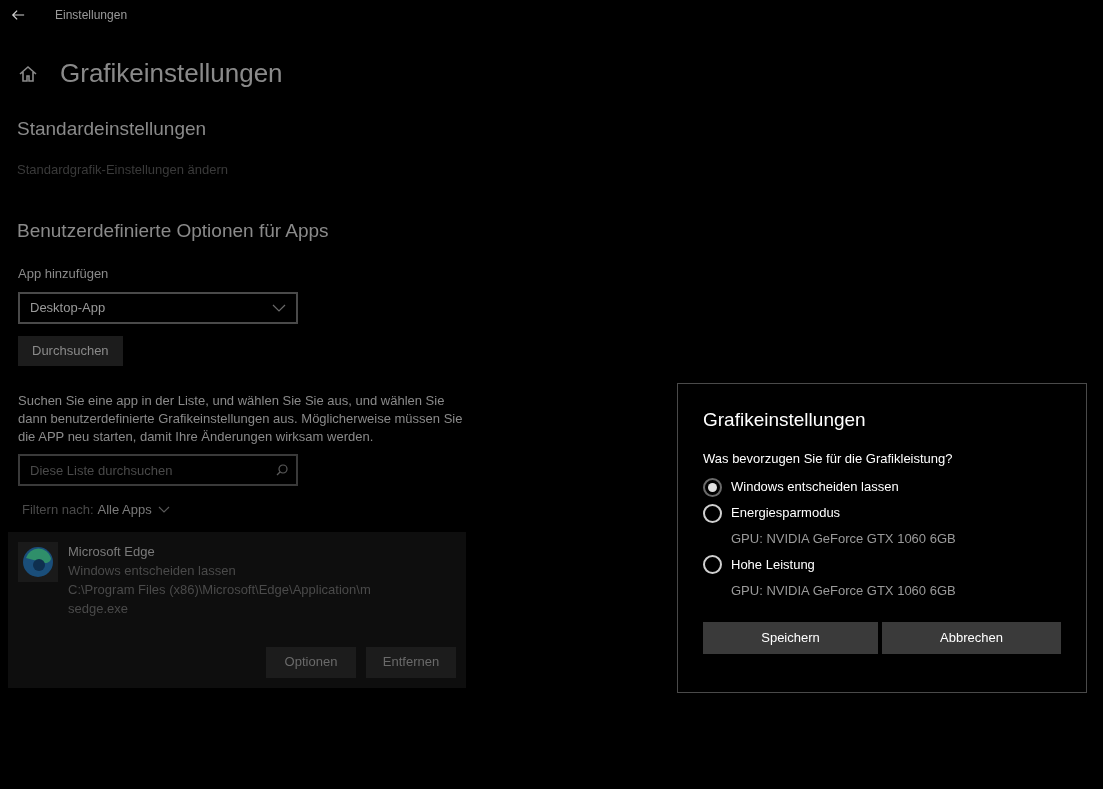 The width and height of the screenshot is (1103, 789). I want to click on app-preference: Windows entscheiden lassen, so click(152, 570).